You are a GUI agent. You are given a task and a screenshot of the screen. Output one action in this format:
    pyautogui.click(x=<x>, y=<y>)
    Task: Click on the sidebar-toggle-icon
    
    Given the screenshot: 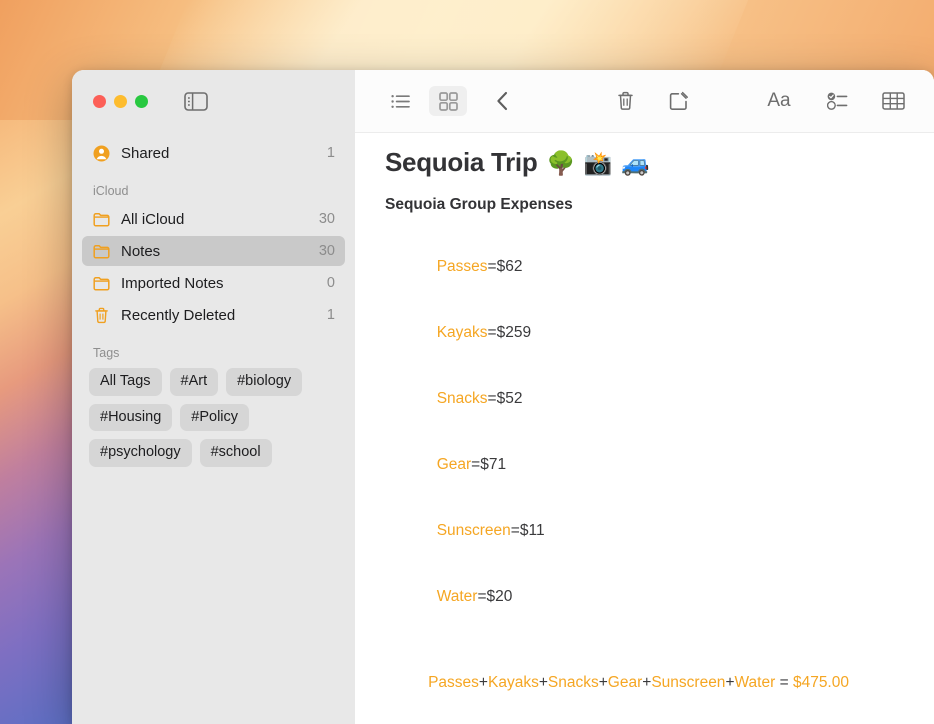 What is the action you would take?
    pyautogui.click(x=196, y=101)
    